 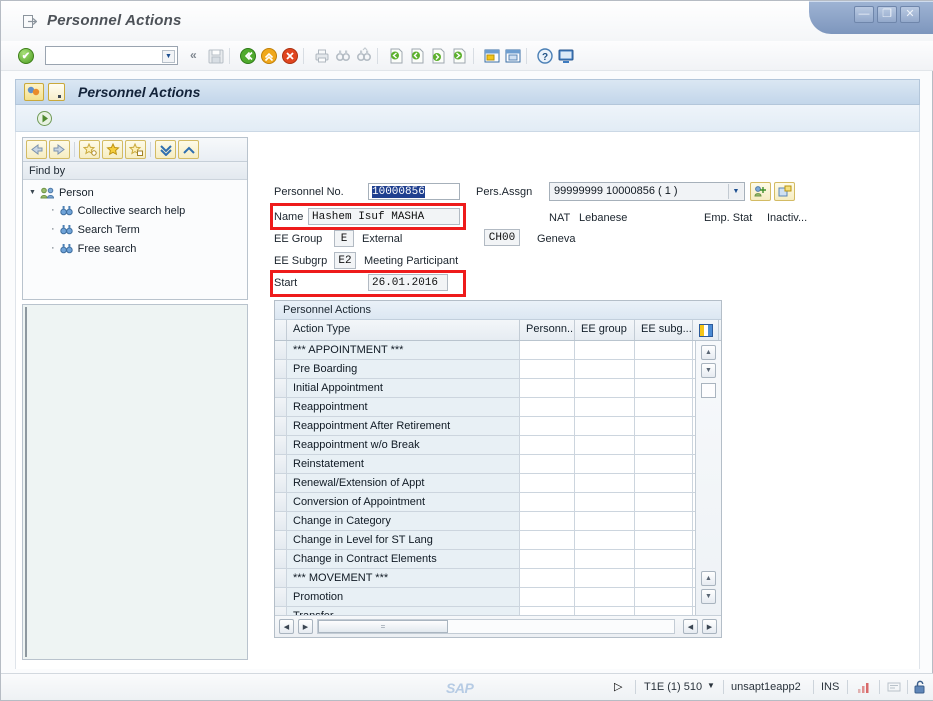 I want to click on chevron-down-icon: ▼, so click(x=735, y=191).